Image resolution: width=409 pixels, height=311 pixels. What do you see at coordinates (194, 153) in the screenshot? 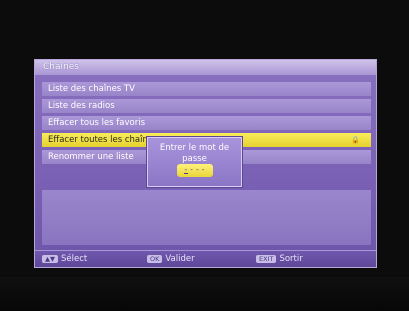
I see `password-dialog-title: Entrer le mot de passe` at bounding box center [194, 153].